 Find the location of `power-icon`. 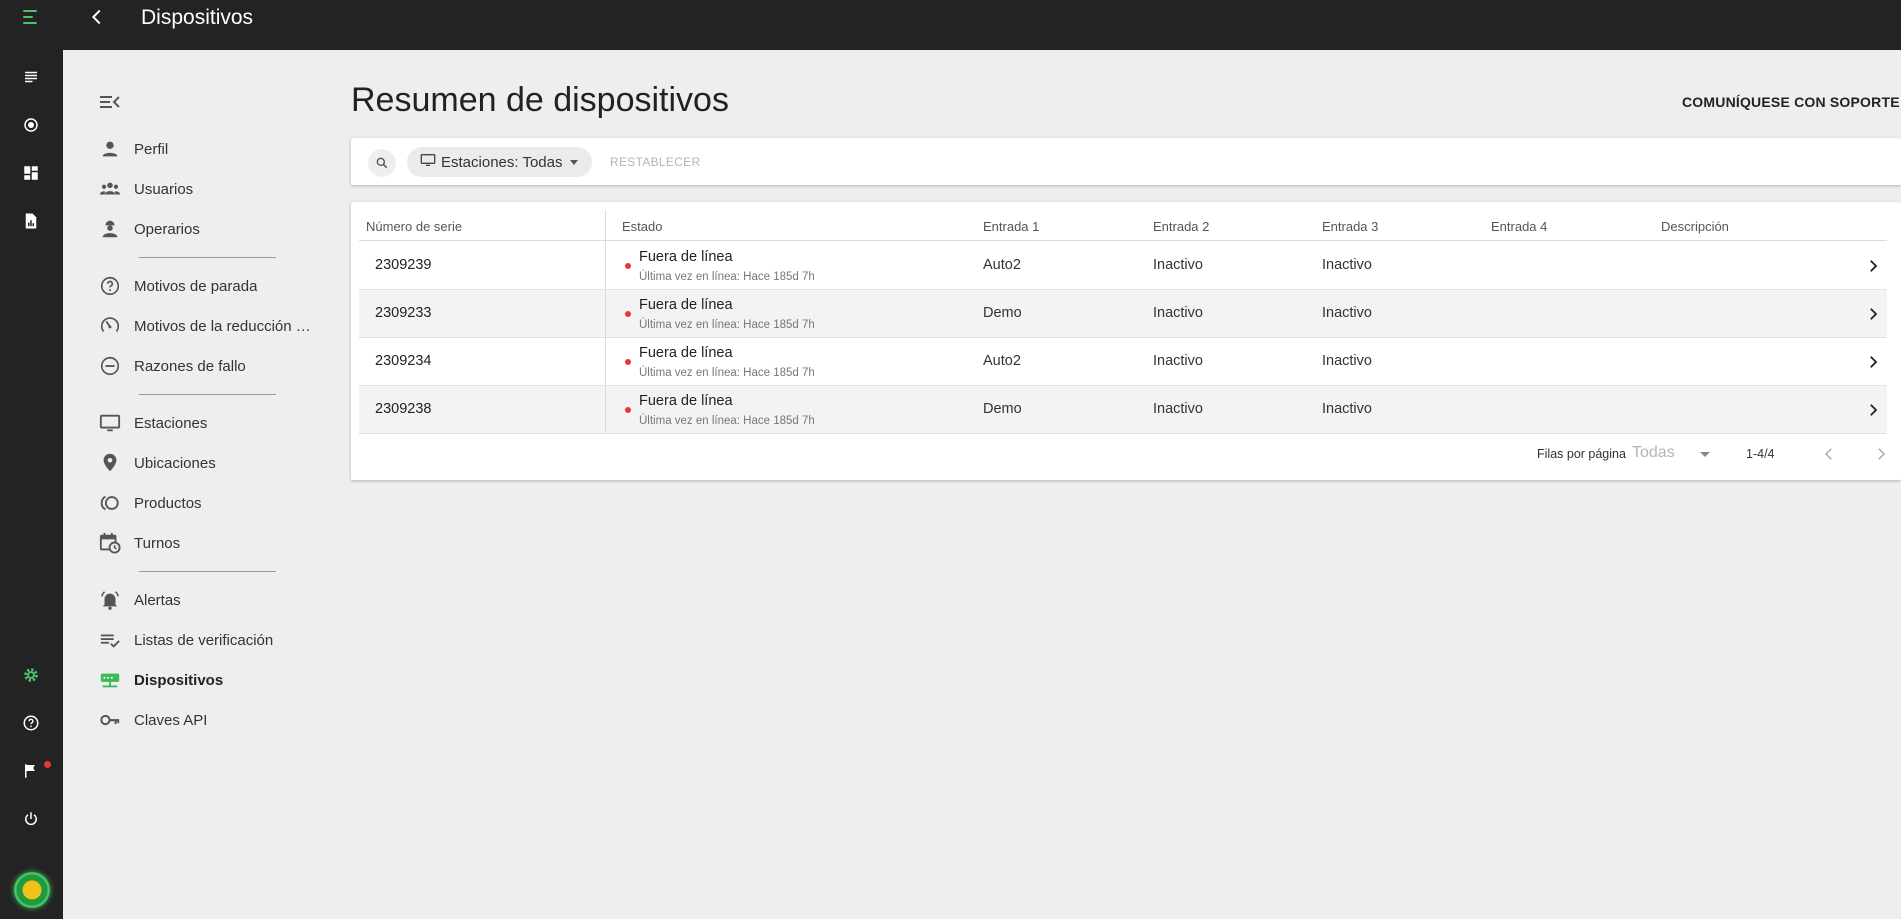

power-icon is located at coordinates (31, 819).